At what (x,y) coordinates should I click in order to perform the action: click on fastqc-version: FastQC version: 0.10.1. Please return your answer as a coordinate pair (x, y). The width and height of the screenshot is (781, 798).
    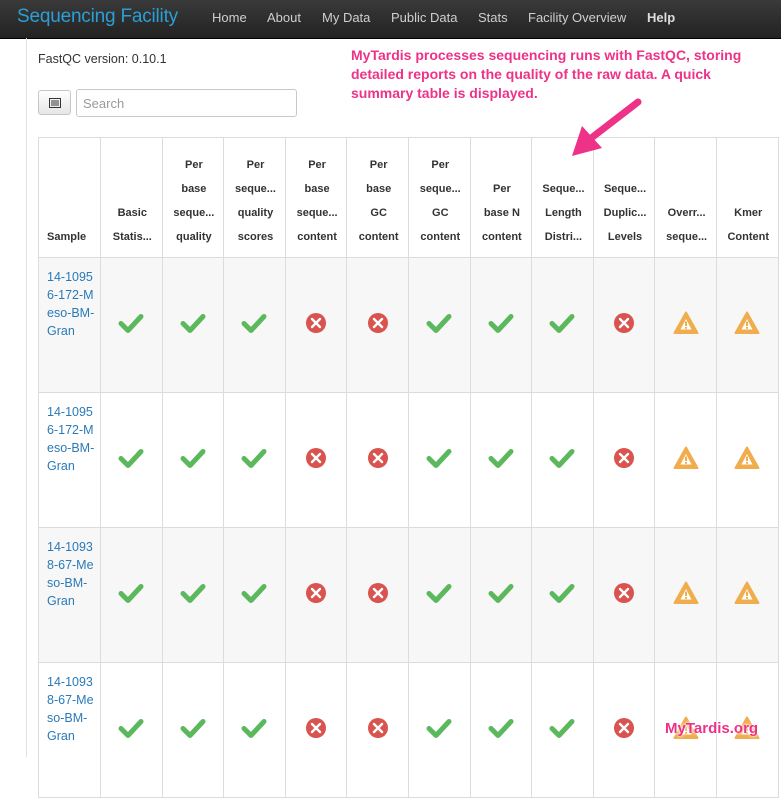
    Looking at the image, I should click on (102, 59).